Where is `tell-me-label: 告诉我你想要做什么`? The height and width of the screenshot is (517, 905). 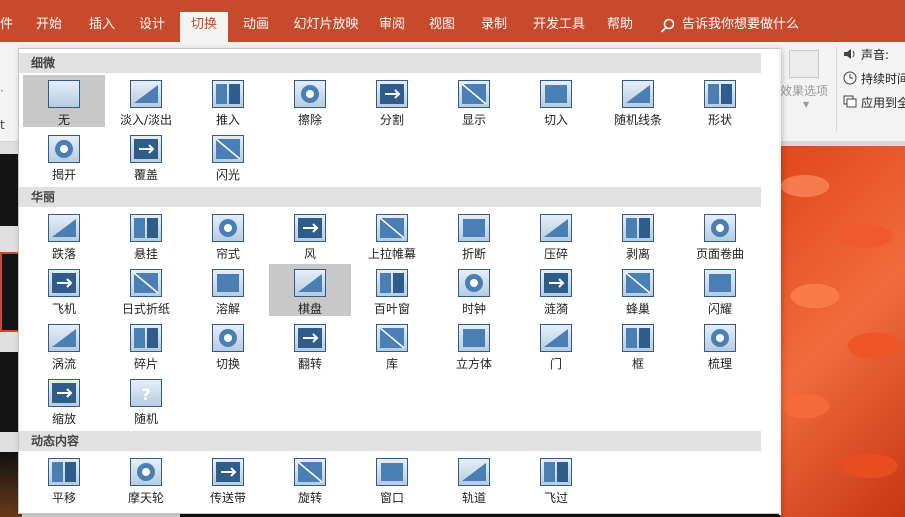 tell-me-label: 告诉我你想要做什么 is located at coordinates (741, 24).